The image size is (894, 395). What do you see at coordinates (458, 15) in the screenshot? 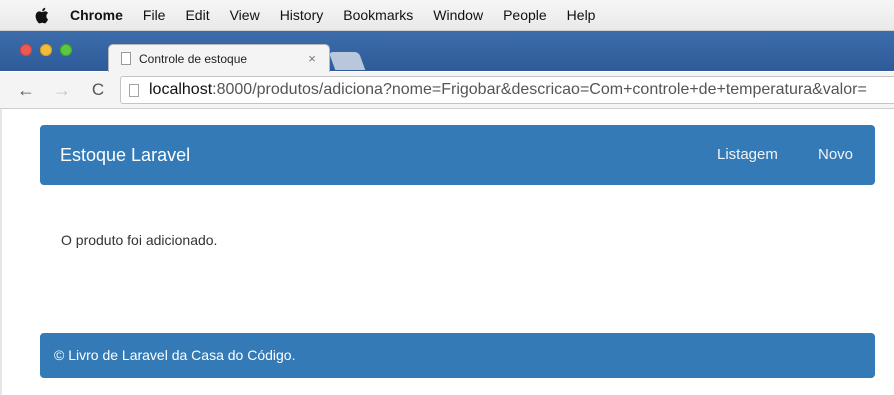
I see `menu-window: Window` at bounding box center [458, 15].